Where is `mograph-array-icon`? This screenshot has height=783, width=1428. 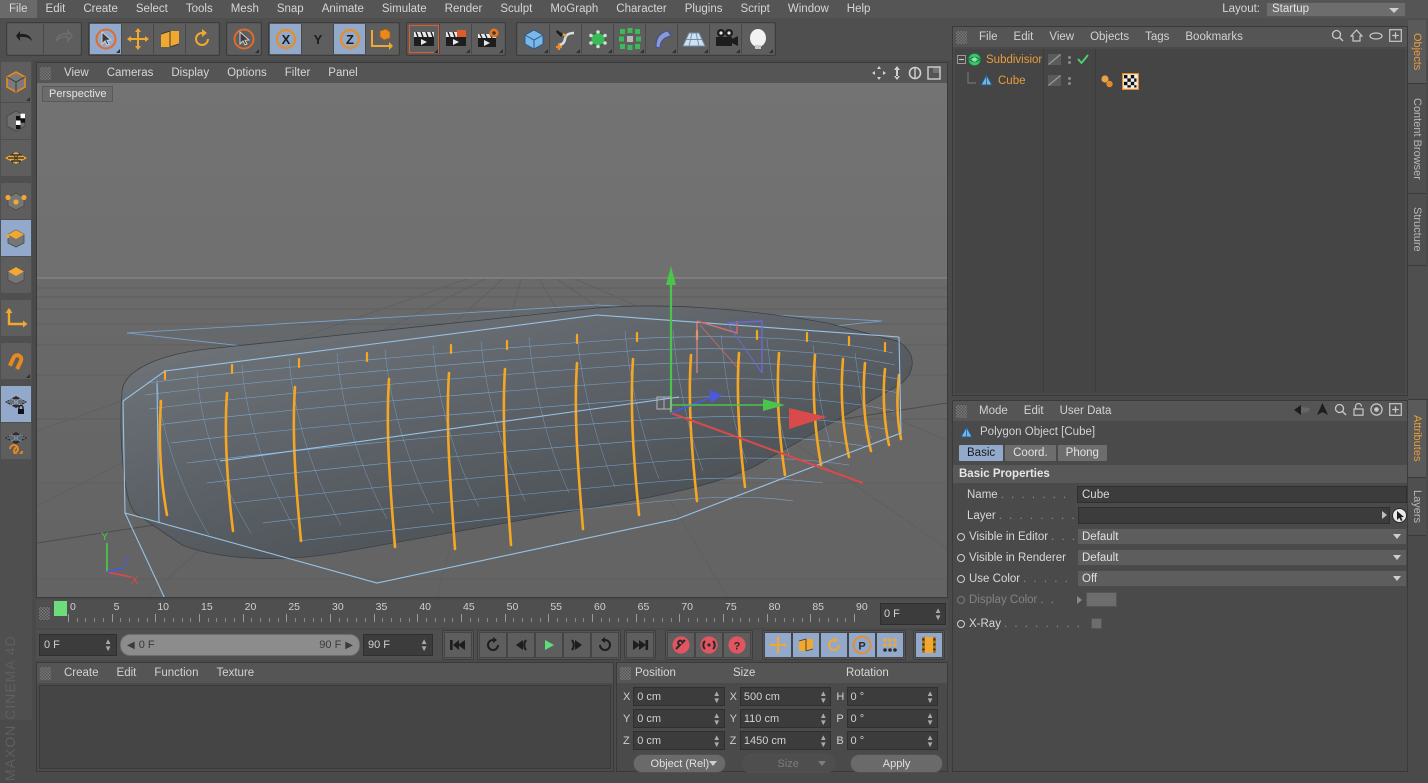
mograph-array-icon is located at coordinates (630, 39).